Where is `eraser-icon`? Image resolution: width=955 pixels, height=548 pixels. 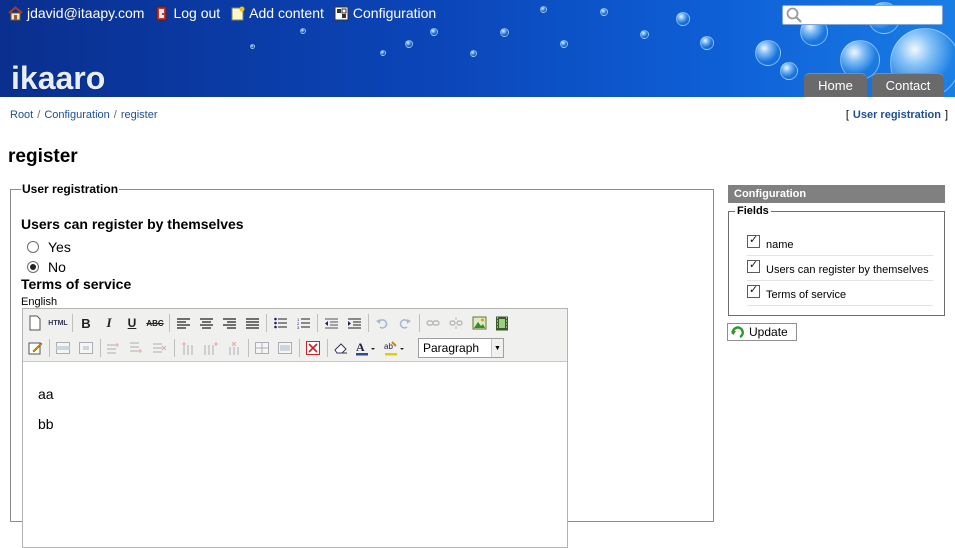 eraser-icon is located at coordinates (341, 348).